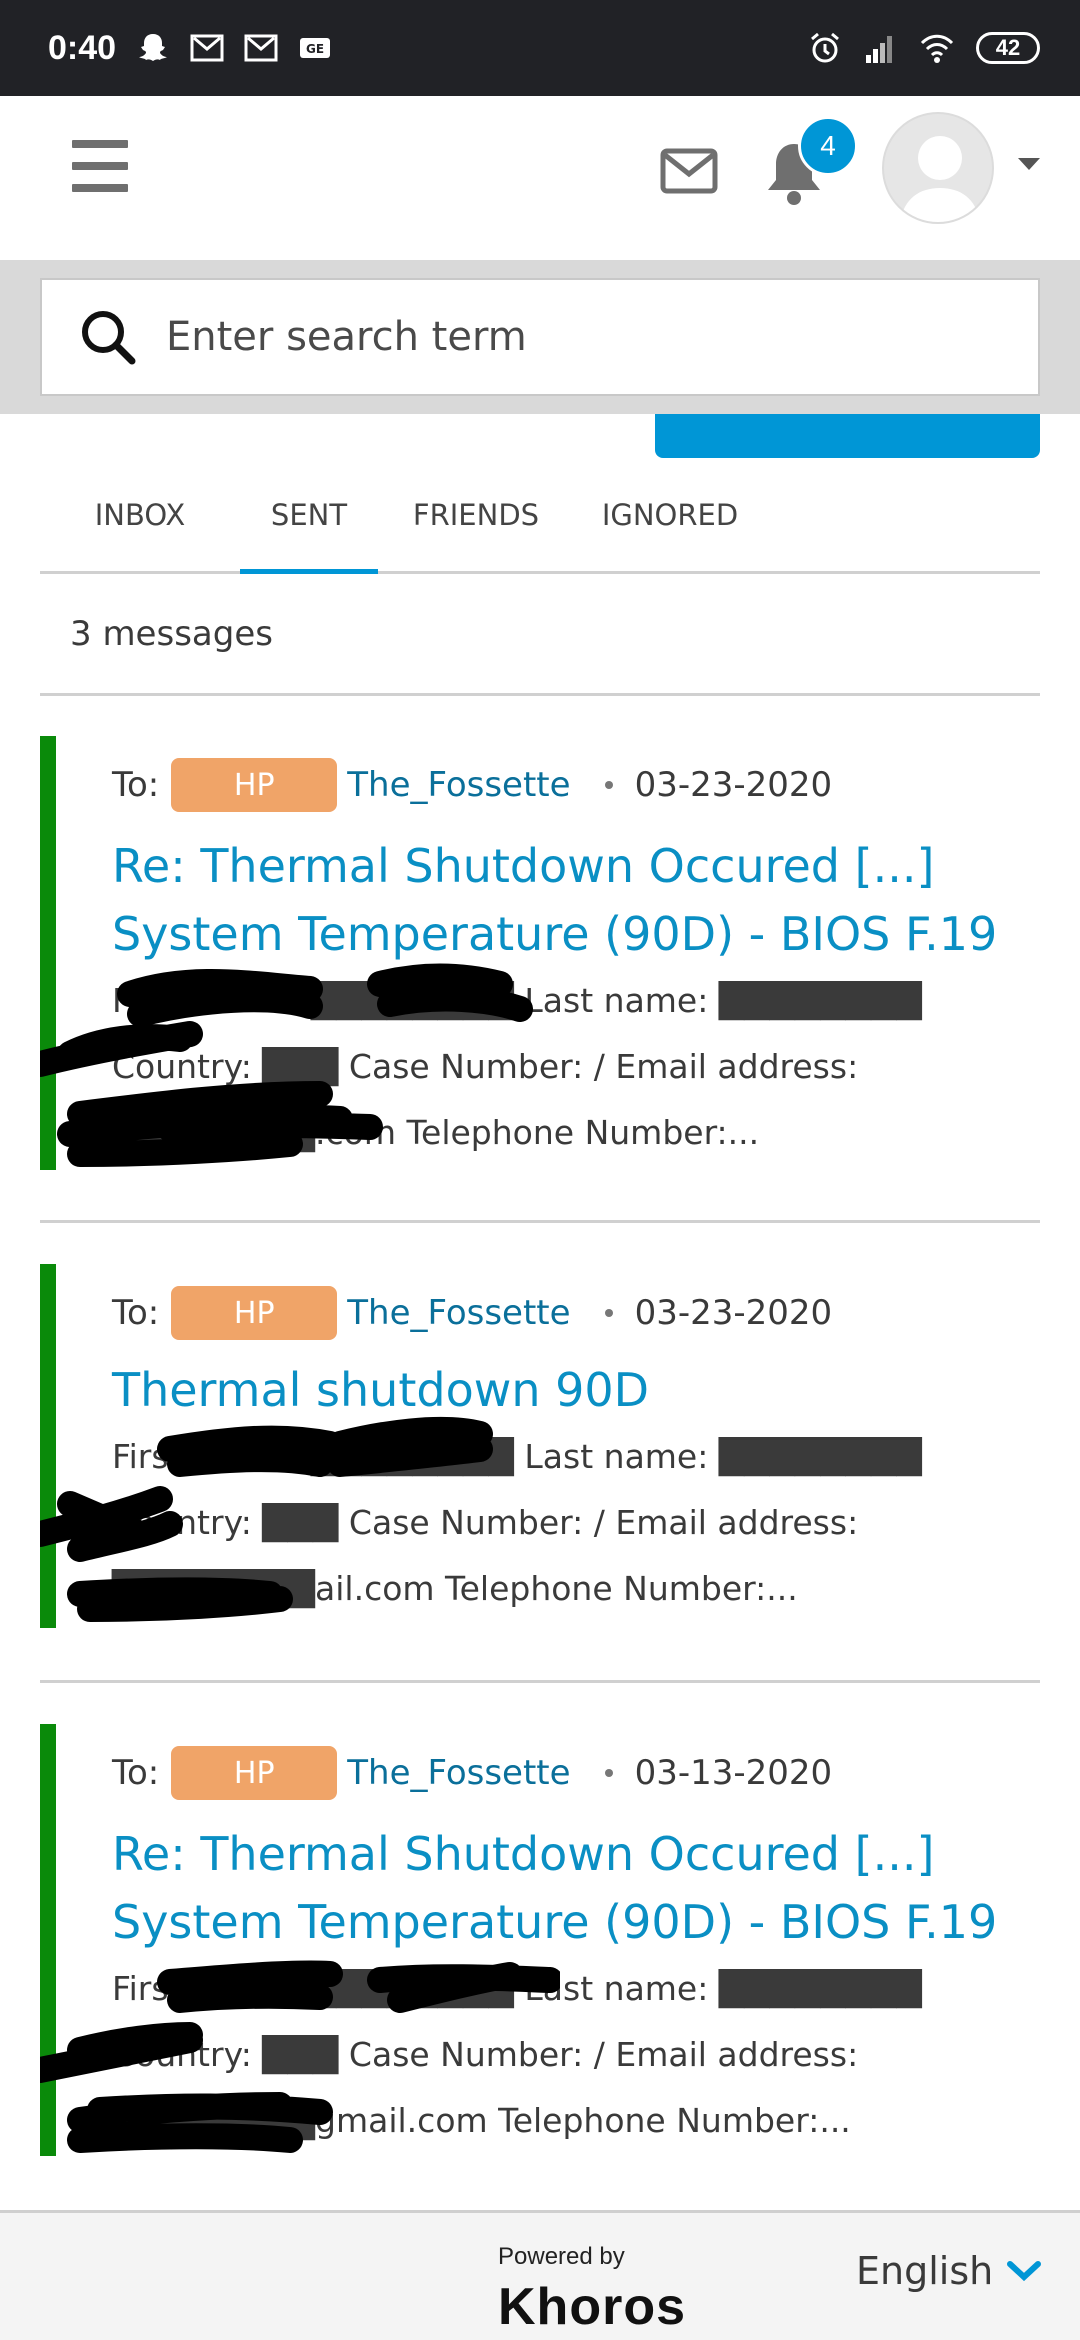 This screenshot has height=2340, width=1080. I want to click on search-box, so click(540, 337).